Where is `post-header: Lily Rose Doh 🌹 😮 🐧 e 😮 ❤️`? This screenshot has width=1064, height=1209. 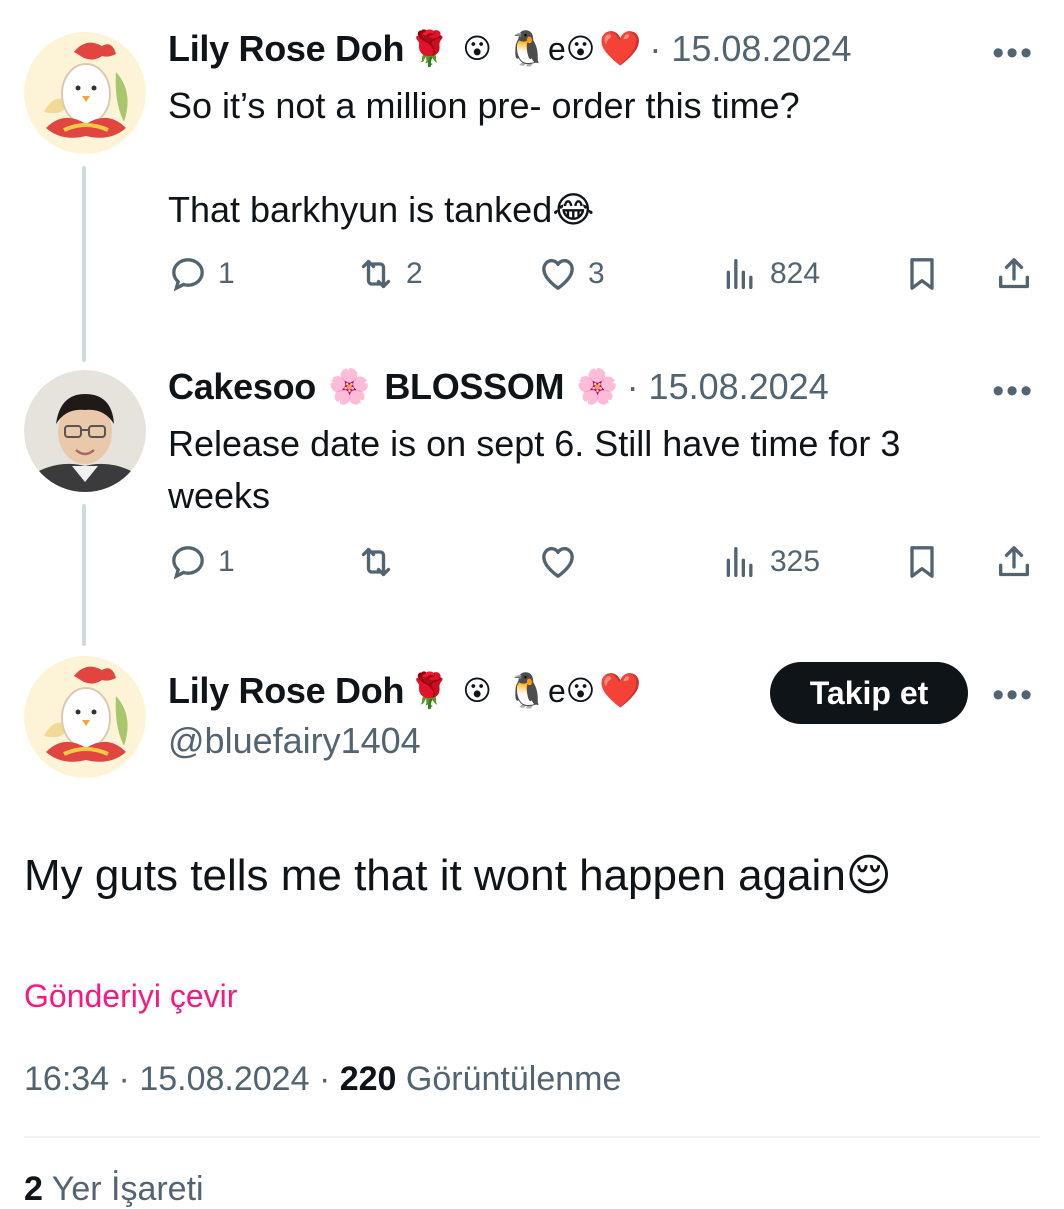
post-header: Lily Rose Doh 🌹 😮 🐧 e 😮 ❤️ is located at coordinates (404, 691).